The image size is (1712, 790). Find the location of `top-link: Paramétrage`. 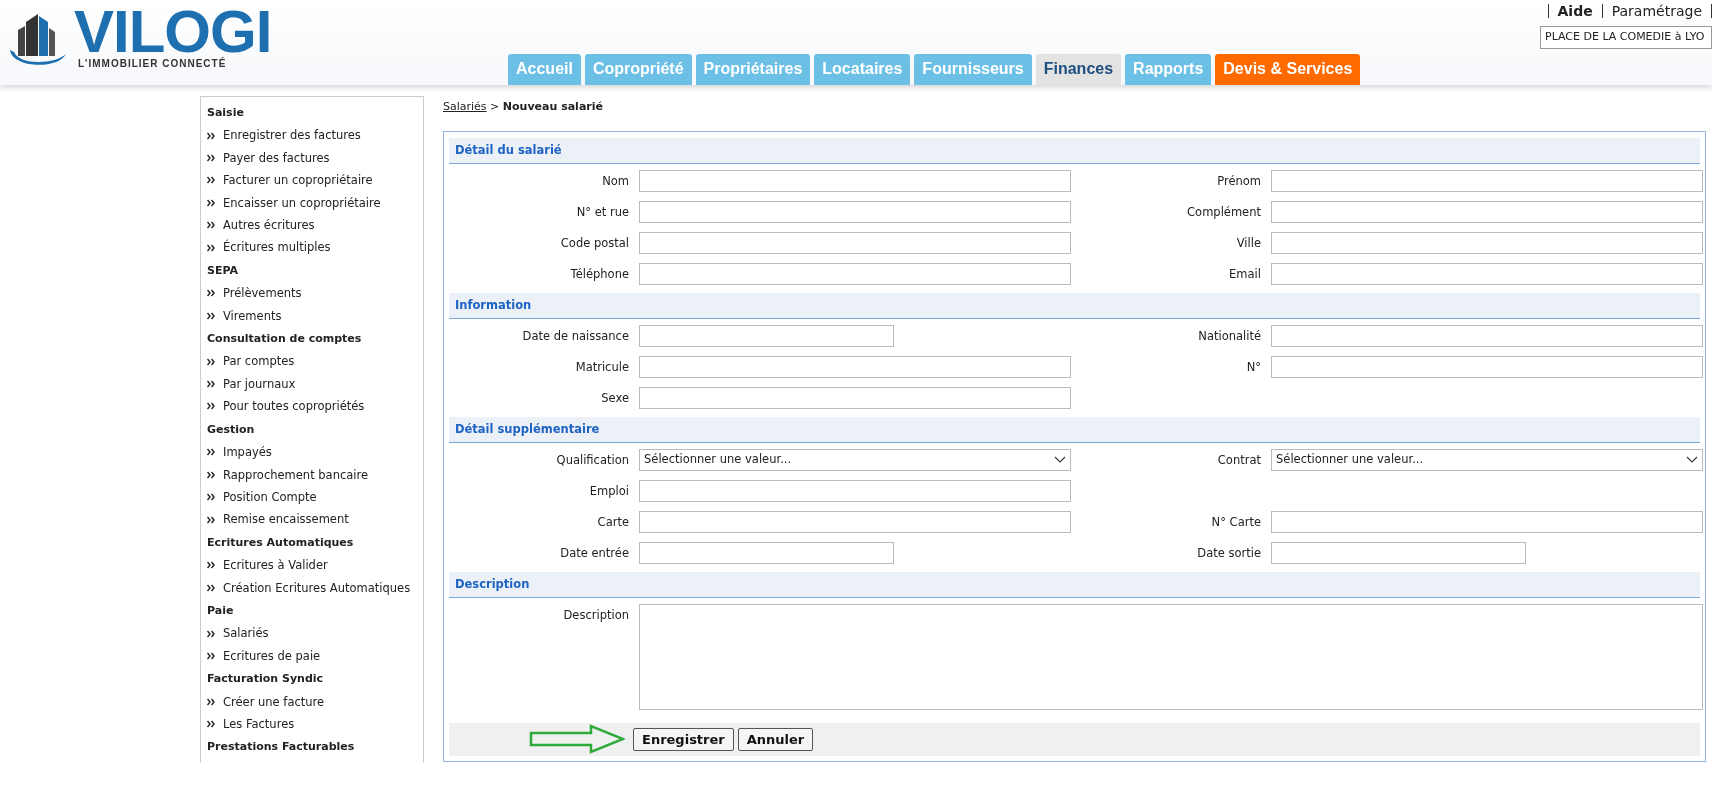

top-link: Paramétrage is located at coordinates (1656, 11).